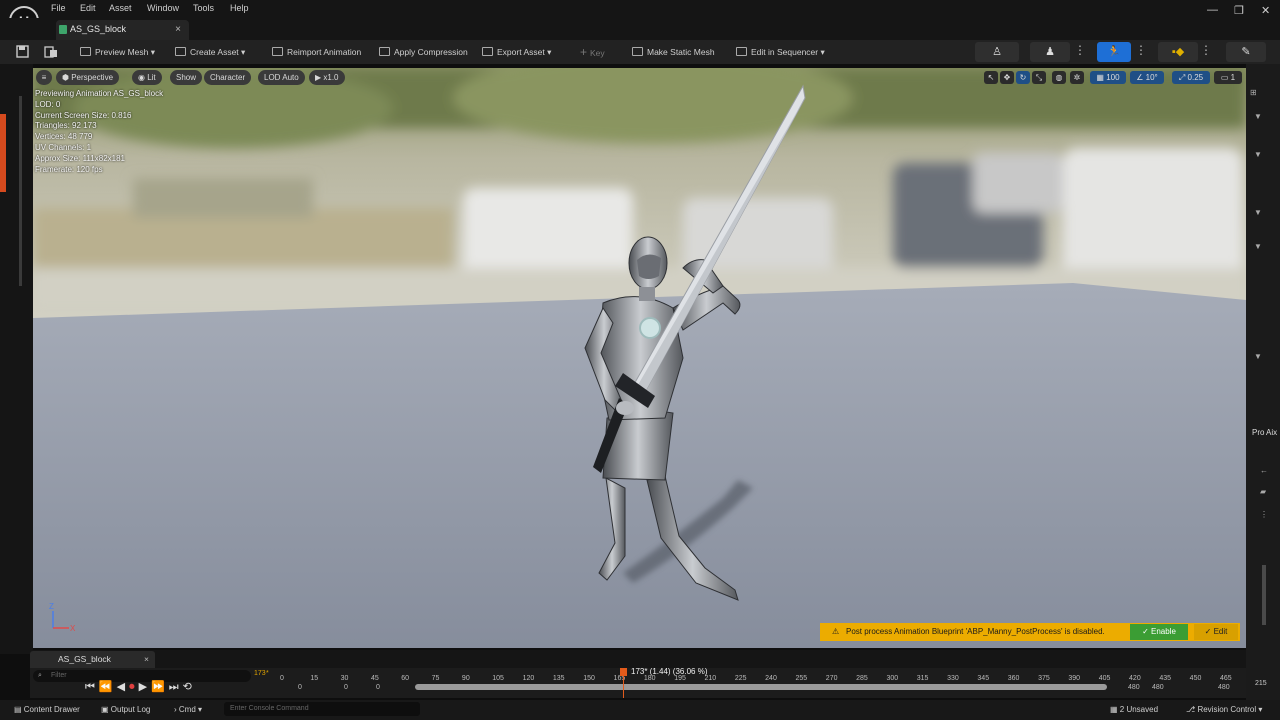  What do you see at coordinates (1258, 116) in the screenshot?
I see `collapse-icon-1: ▼` at bounding box center [1258, 116].